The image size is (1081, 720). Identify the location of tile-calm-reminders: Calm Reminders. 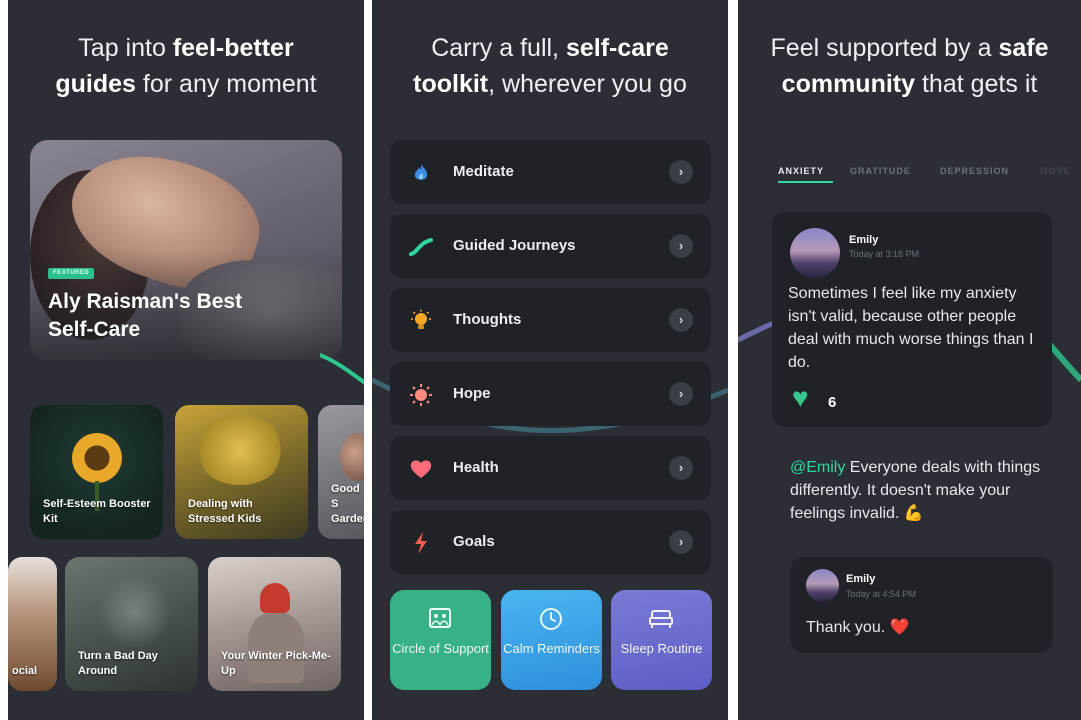
(551, 640).